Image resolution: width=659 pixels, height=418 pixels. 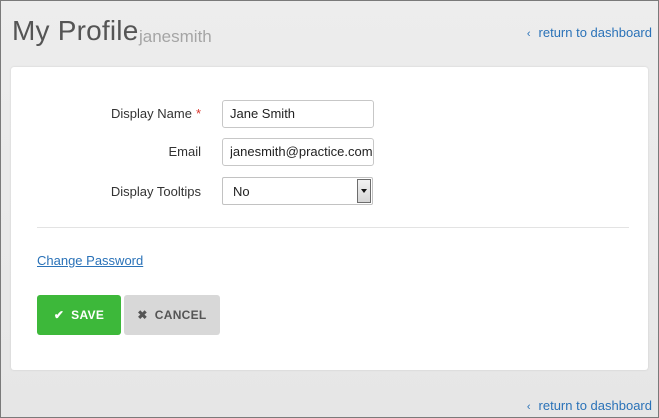 I want to click on divider, so click(x=333, y=227).